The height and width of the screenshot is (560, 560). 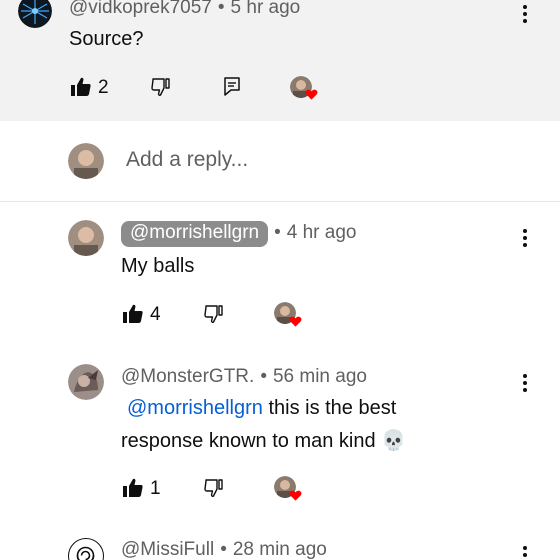 What do you see at coordinates (86, 382) in the screenshot?
I see `avatar-monstergtr` at bounding box center [86, 382].